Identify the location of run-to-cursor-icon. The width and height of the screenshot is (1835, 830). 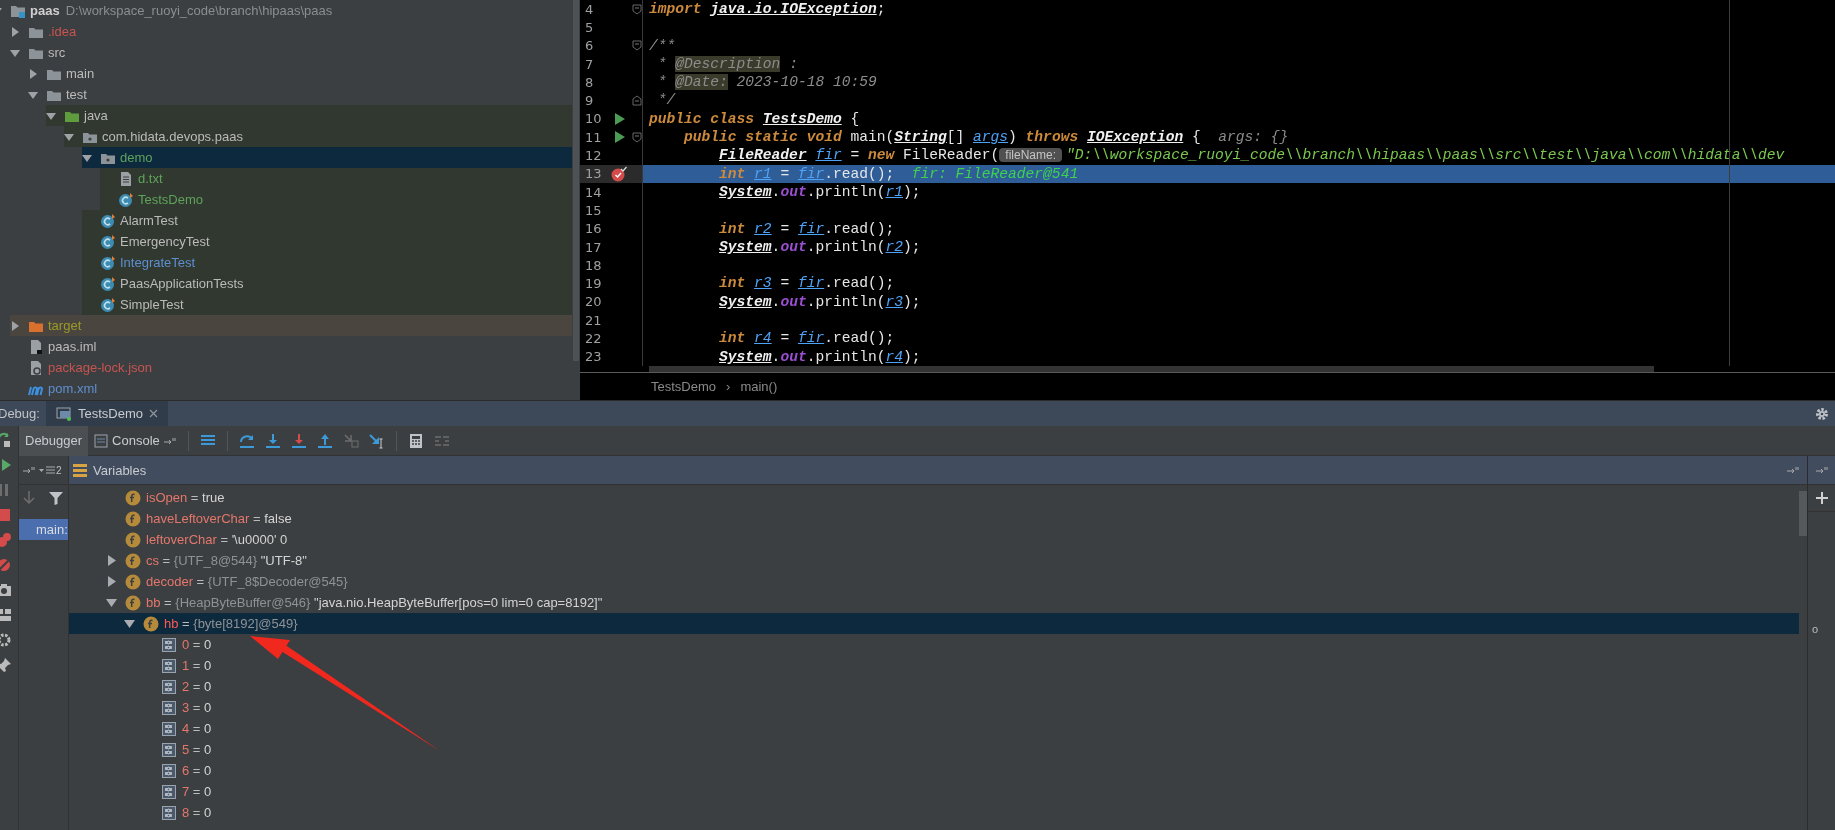
(376, 440).